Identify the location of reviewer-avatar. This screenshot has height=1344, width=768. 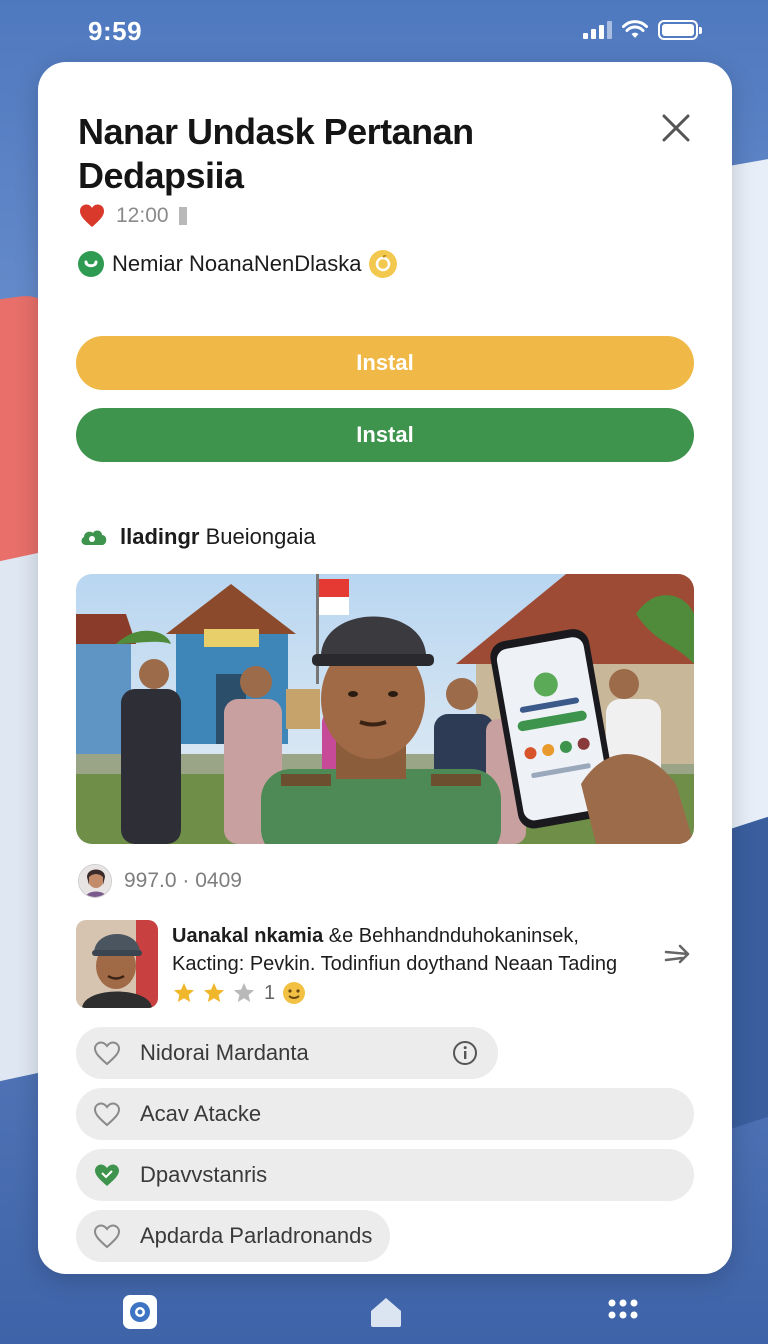
(117, 964).